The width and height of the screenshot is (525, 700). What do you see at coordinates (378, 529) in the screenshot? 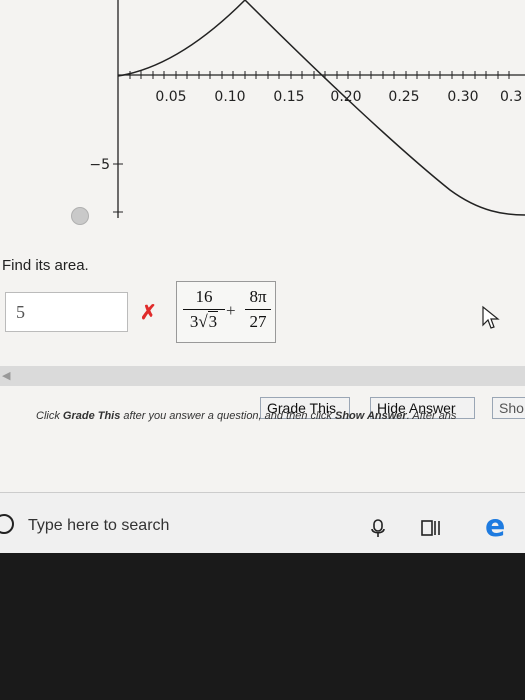
I see `microphone-icon` at bounding box center [378, 529].